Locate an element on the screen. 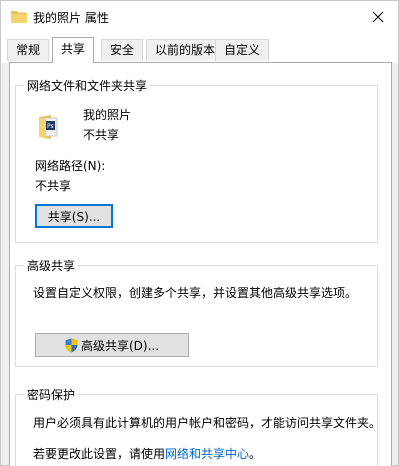  close-icon is located at coordinates (378, 17).